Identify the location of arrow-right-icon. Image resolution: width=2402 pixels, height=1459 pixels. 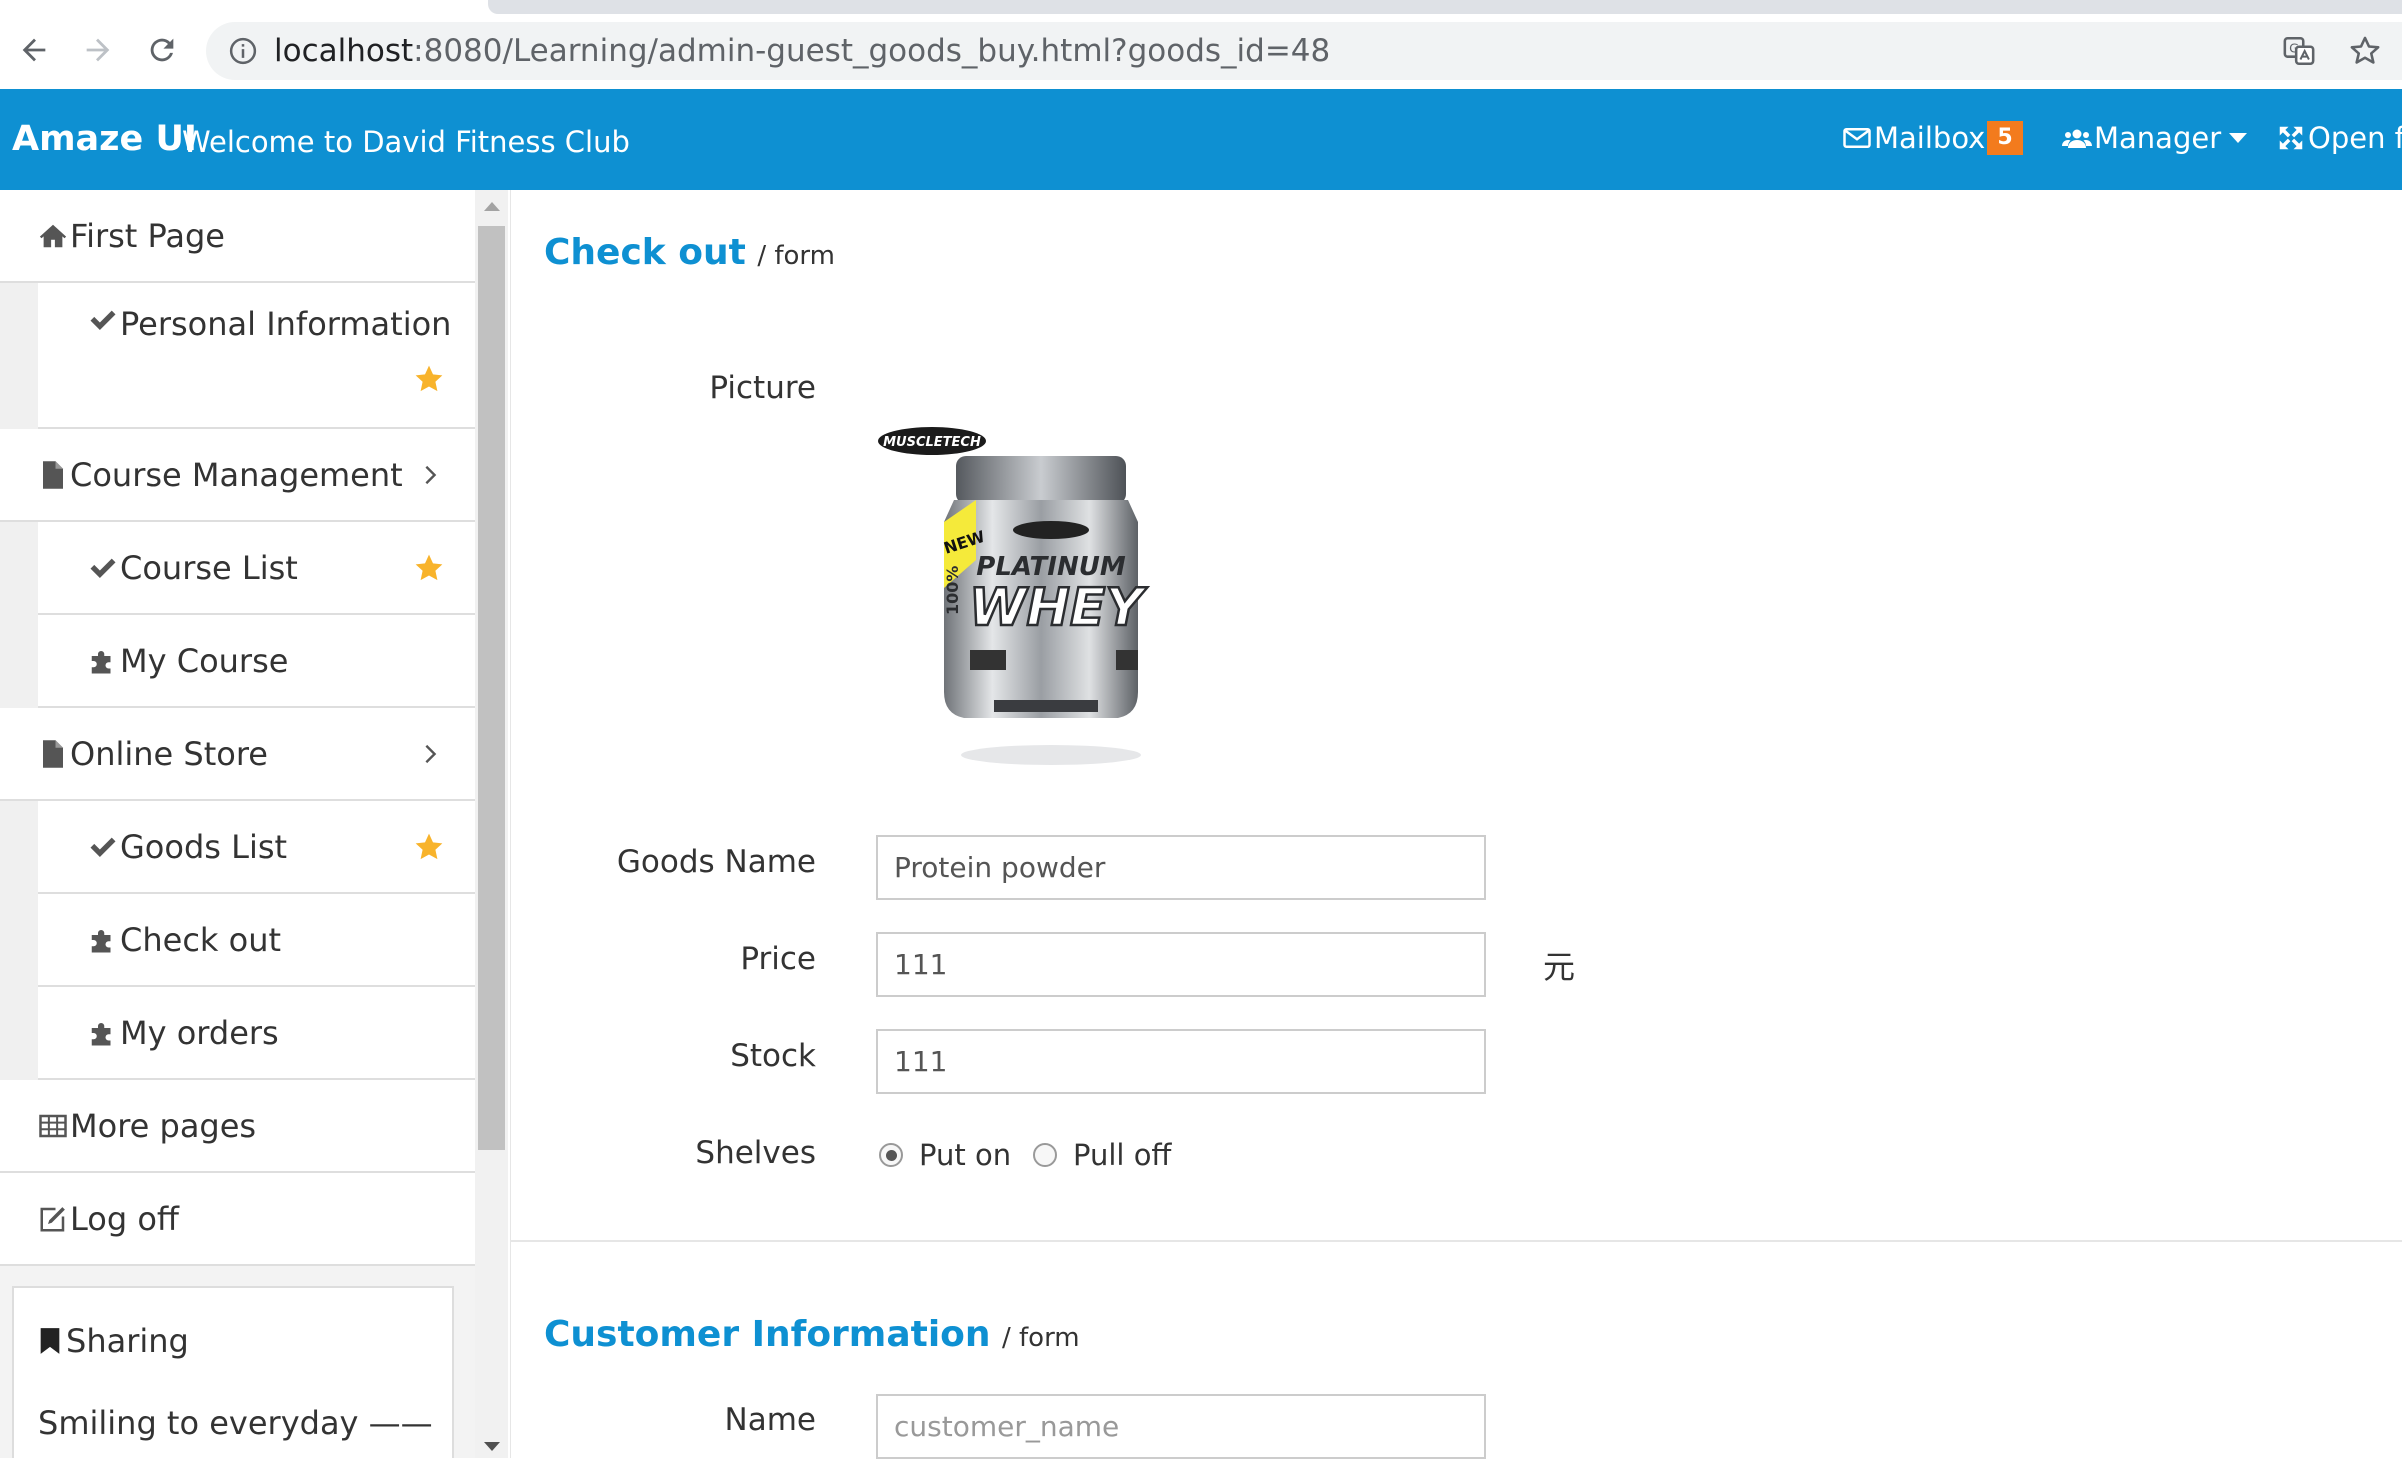
(98, 50).